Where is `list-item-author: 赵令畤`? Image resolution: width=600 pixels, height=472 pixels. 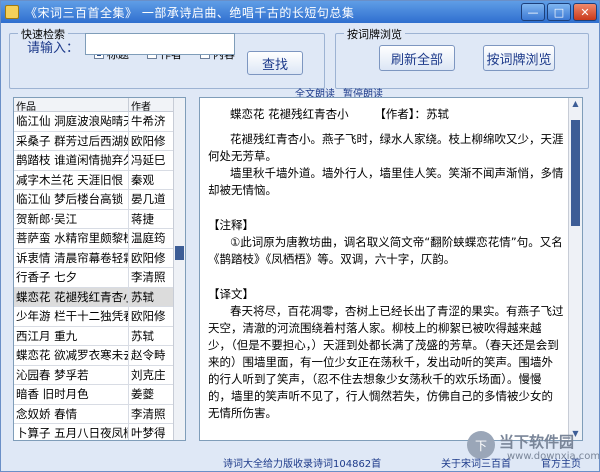 list-item-author: 赵令畤 is located at coordinates (148, 355).